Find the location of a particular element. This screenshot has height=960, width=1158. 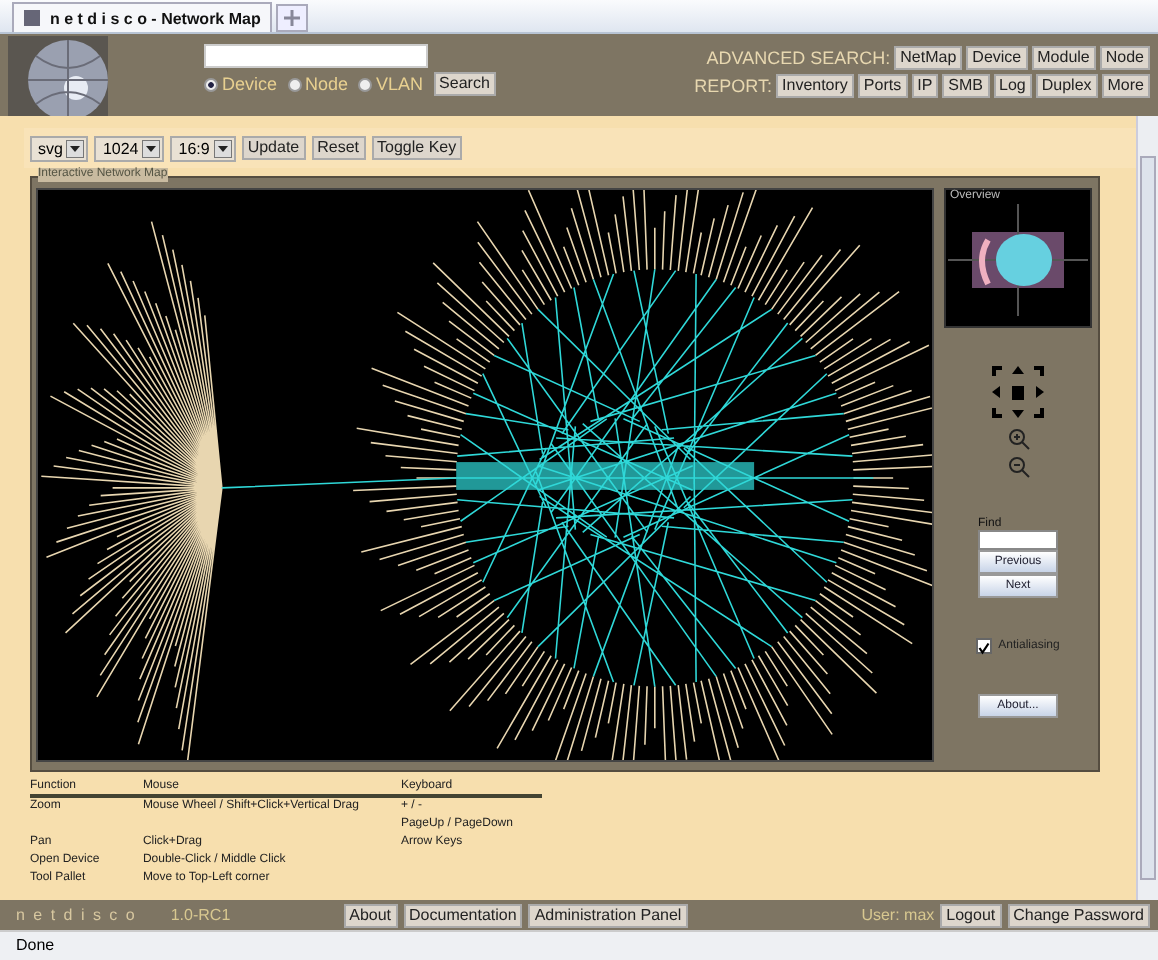

user-label: User: max is located at coordinates (898, 915).